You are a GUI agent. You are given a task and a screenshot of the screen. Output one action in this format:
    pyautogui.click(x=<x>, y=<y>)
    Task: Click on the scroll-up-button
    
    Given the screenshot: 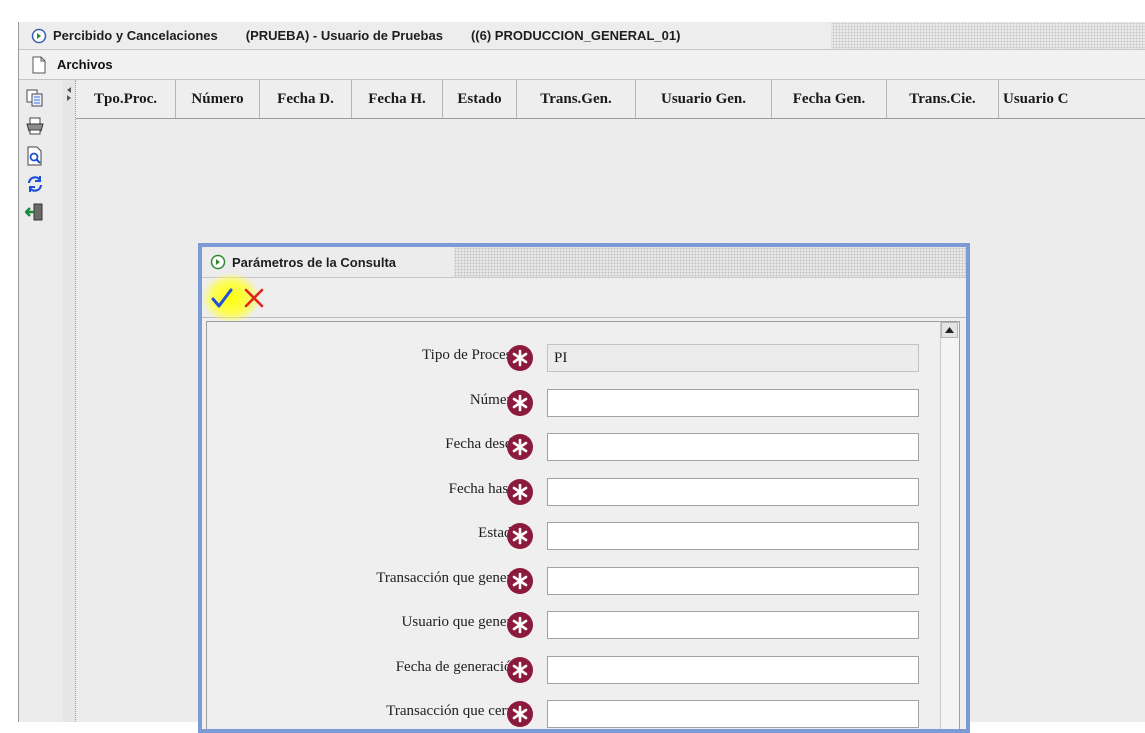 What is the action you would take?
    pyautogui.click(x=949, y=330)
    